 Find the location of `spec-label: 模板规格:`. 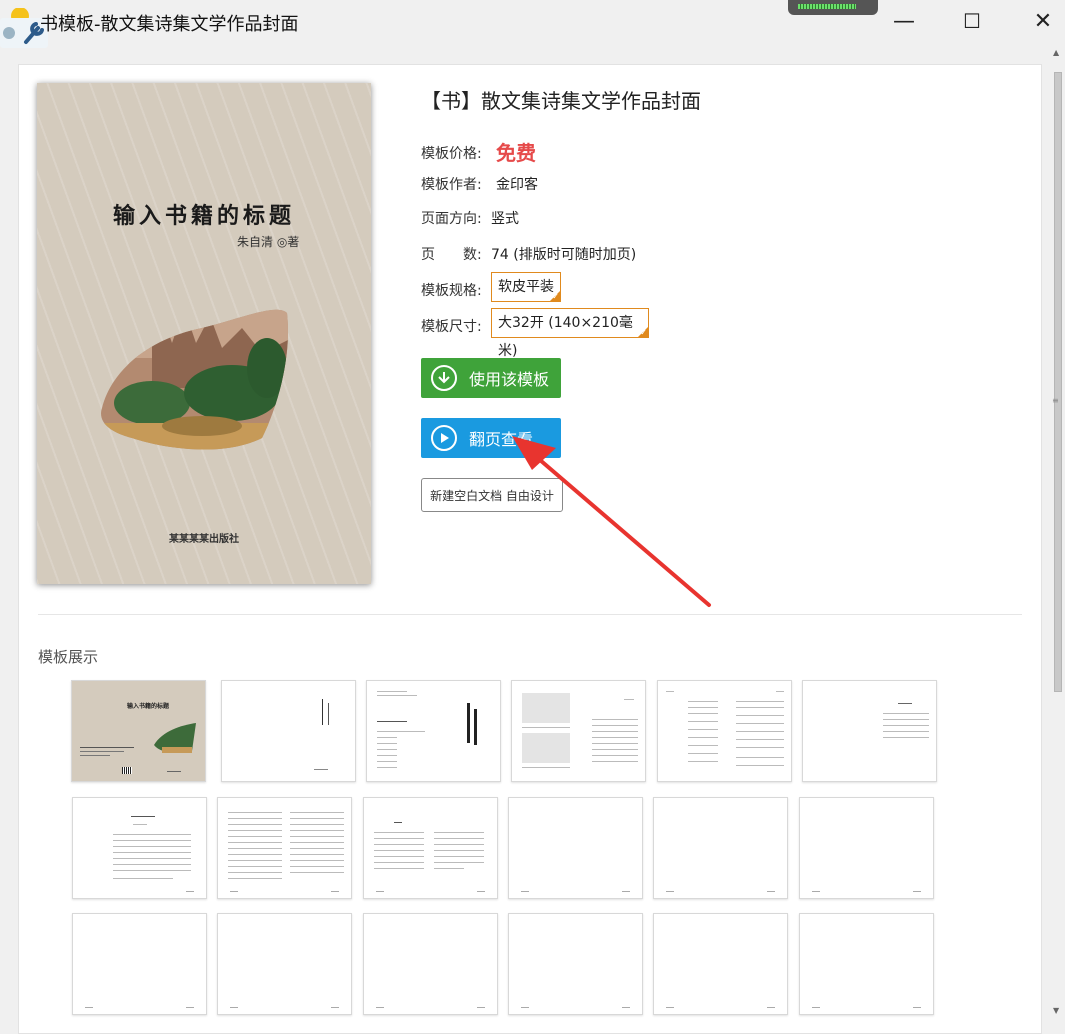

spec-label: 模板规格: is located at coordinates (451, 291).